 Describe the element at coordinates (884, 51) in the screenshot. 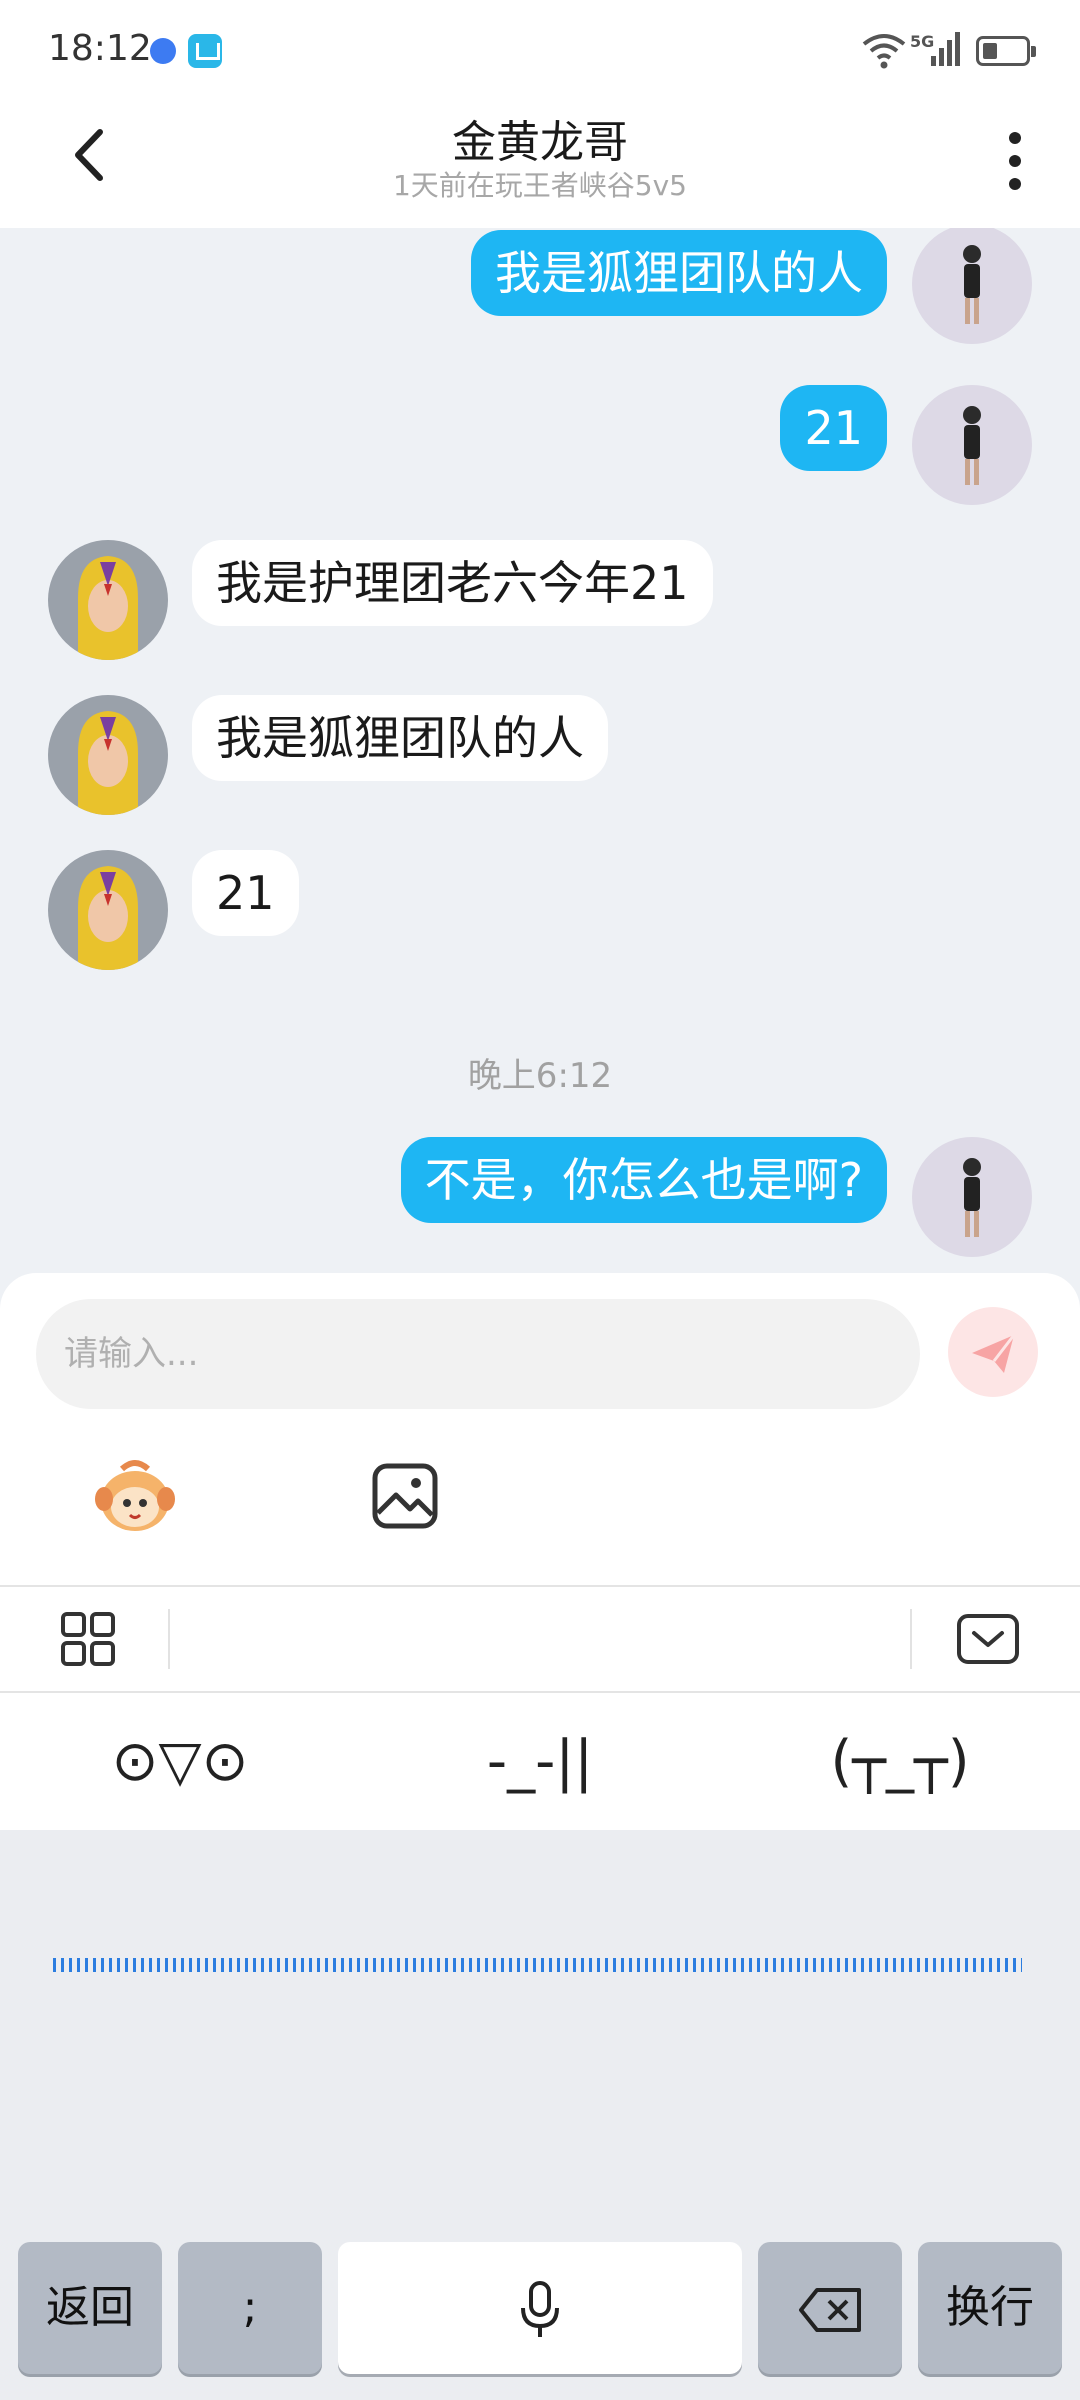

I see `wifi-icon` at that location.